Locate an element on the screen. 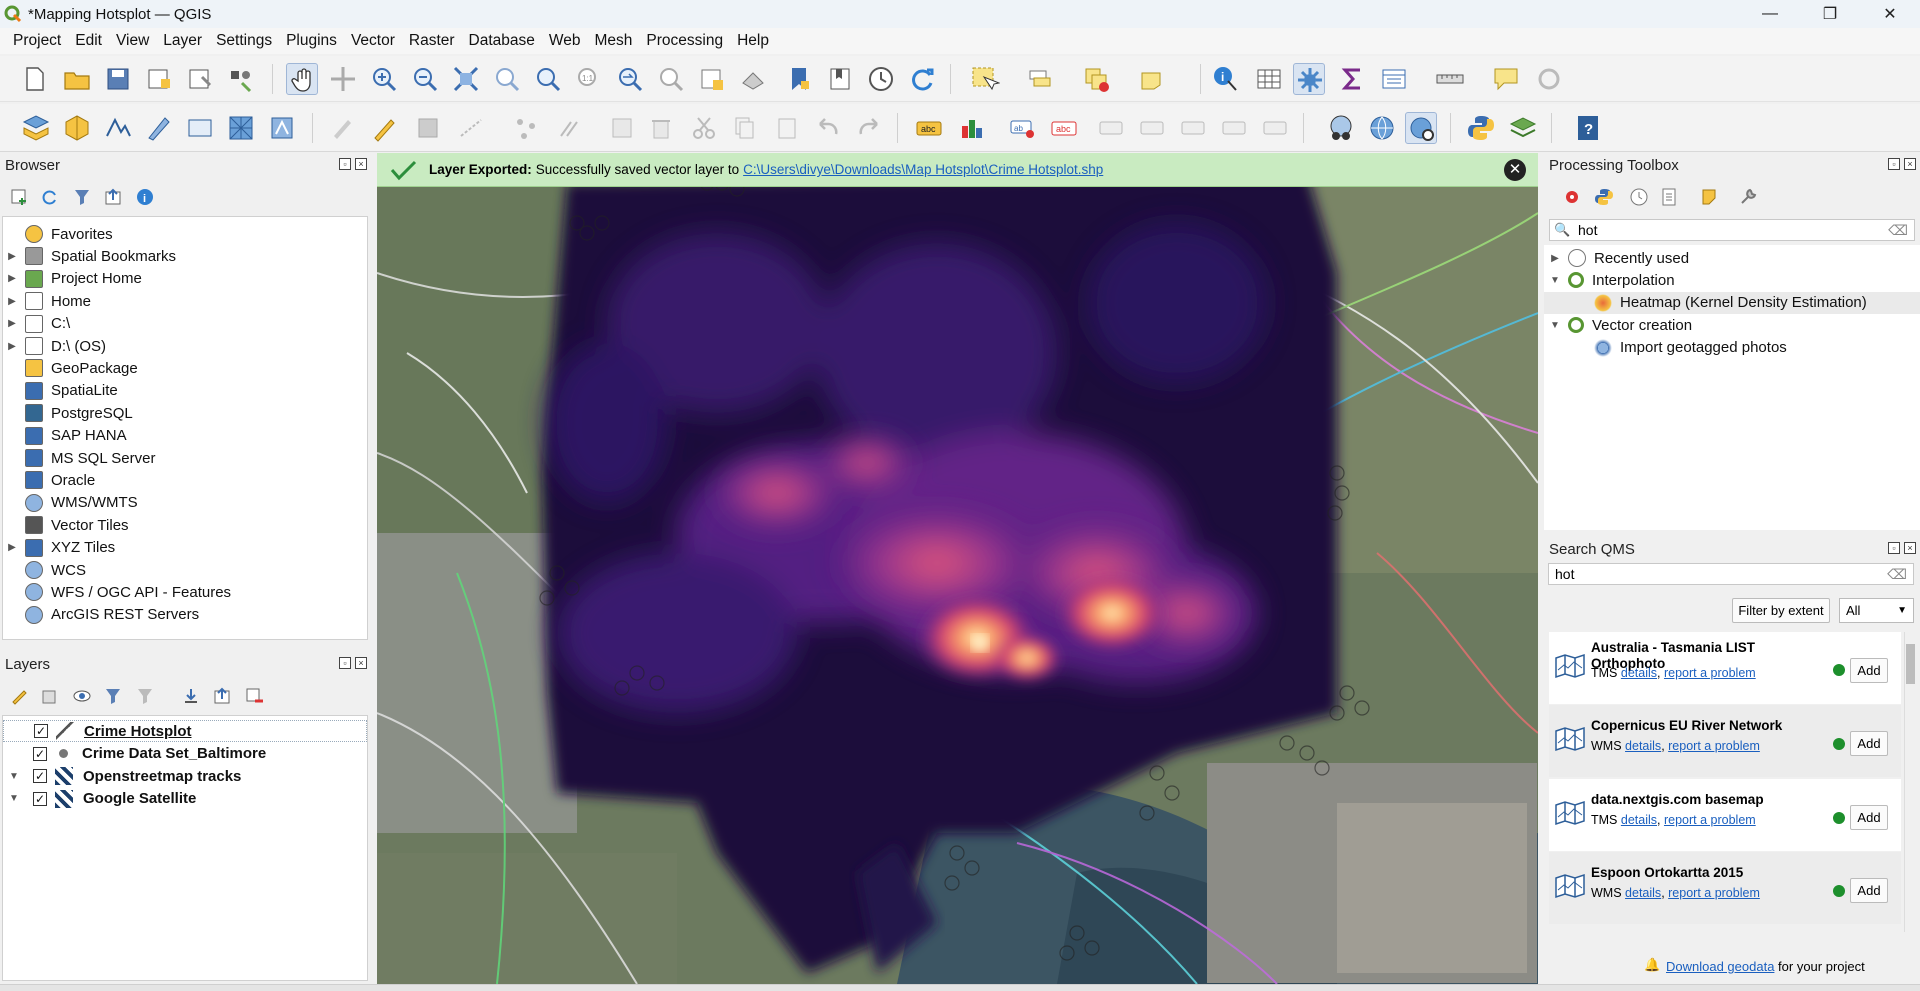 This screenshot has height=991, width=1920. vertex-tool-icon is located at coordinates (526, 128).